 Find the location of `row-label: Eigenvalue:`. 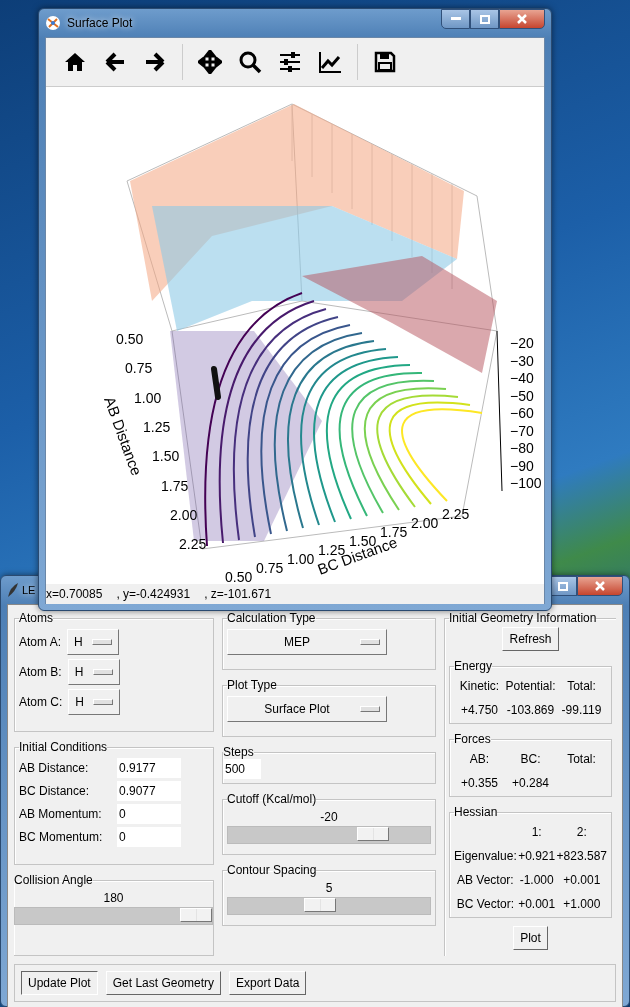

row-label: Eigenvalue: is located at coordinates (485, 856).